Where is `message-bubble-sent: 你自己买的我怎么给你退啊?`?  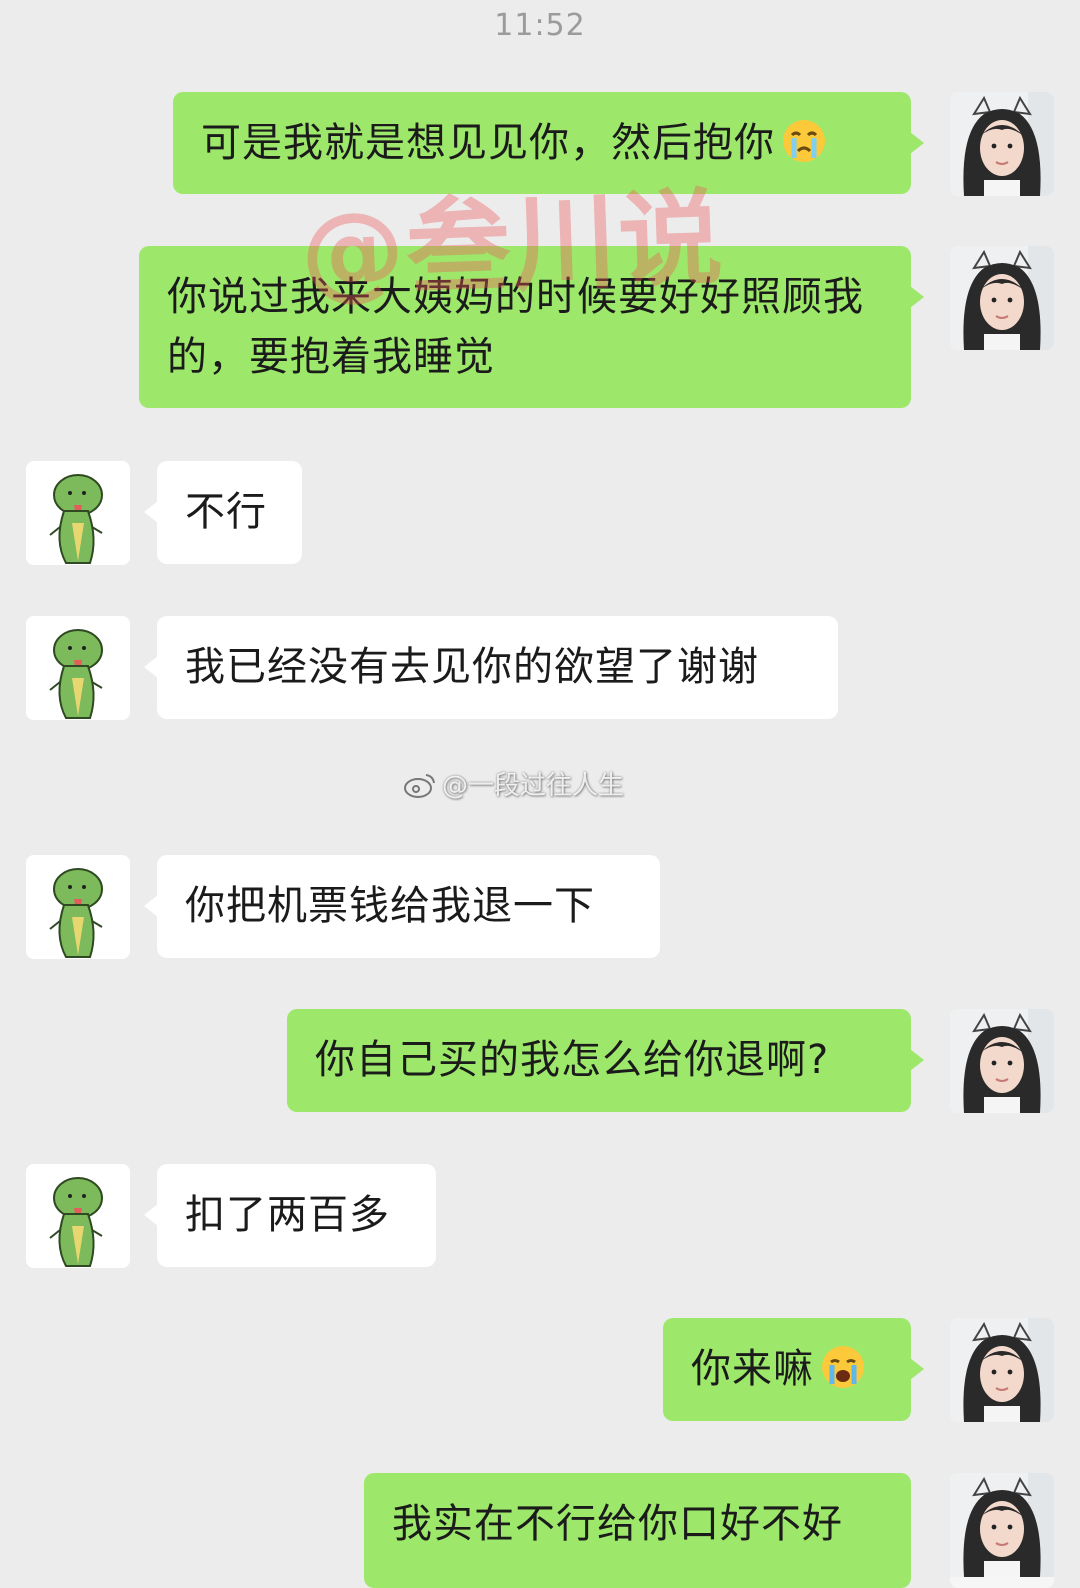
message-bubble-sent: 你自己买的我怎么给你退啊? is located at coordinates (605, 1060).